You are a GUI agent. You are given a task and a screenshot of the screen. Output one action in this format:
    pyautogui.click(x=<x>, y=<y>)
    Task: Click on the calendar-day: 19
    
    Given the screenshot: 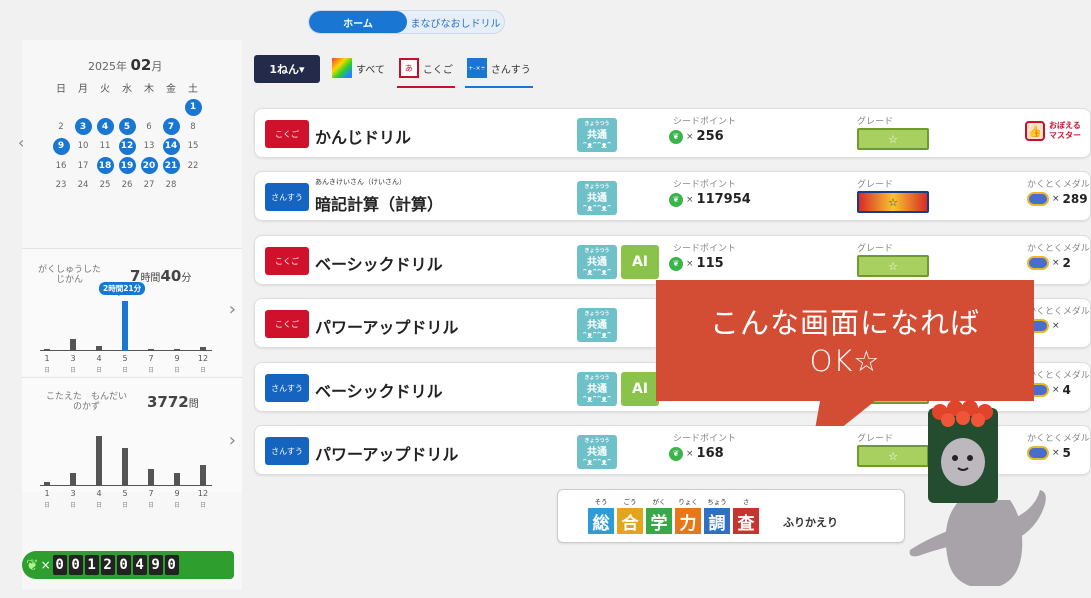 What is the action you would take?
    pyautogui.click(x=127, y=166)
    